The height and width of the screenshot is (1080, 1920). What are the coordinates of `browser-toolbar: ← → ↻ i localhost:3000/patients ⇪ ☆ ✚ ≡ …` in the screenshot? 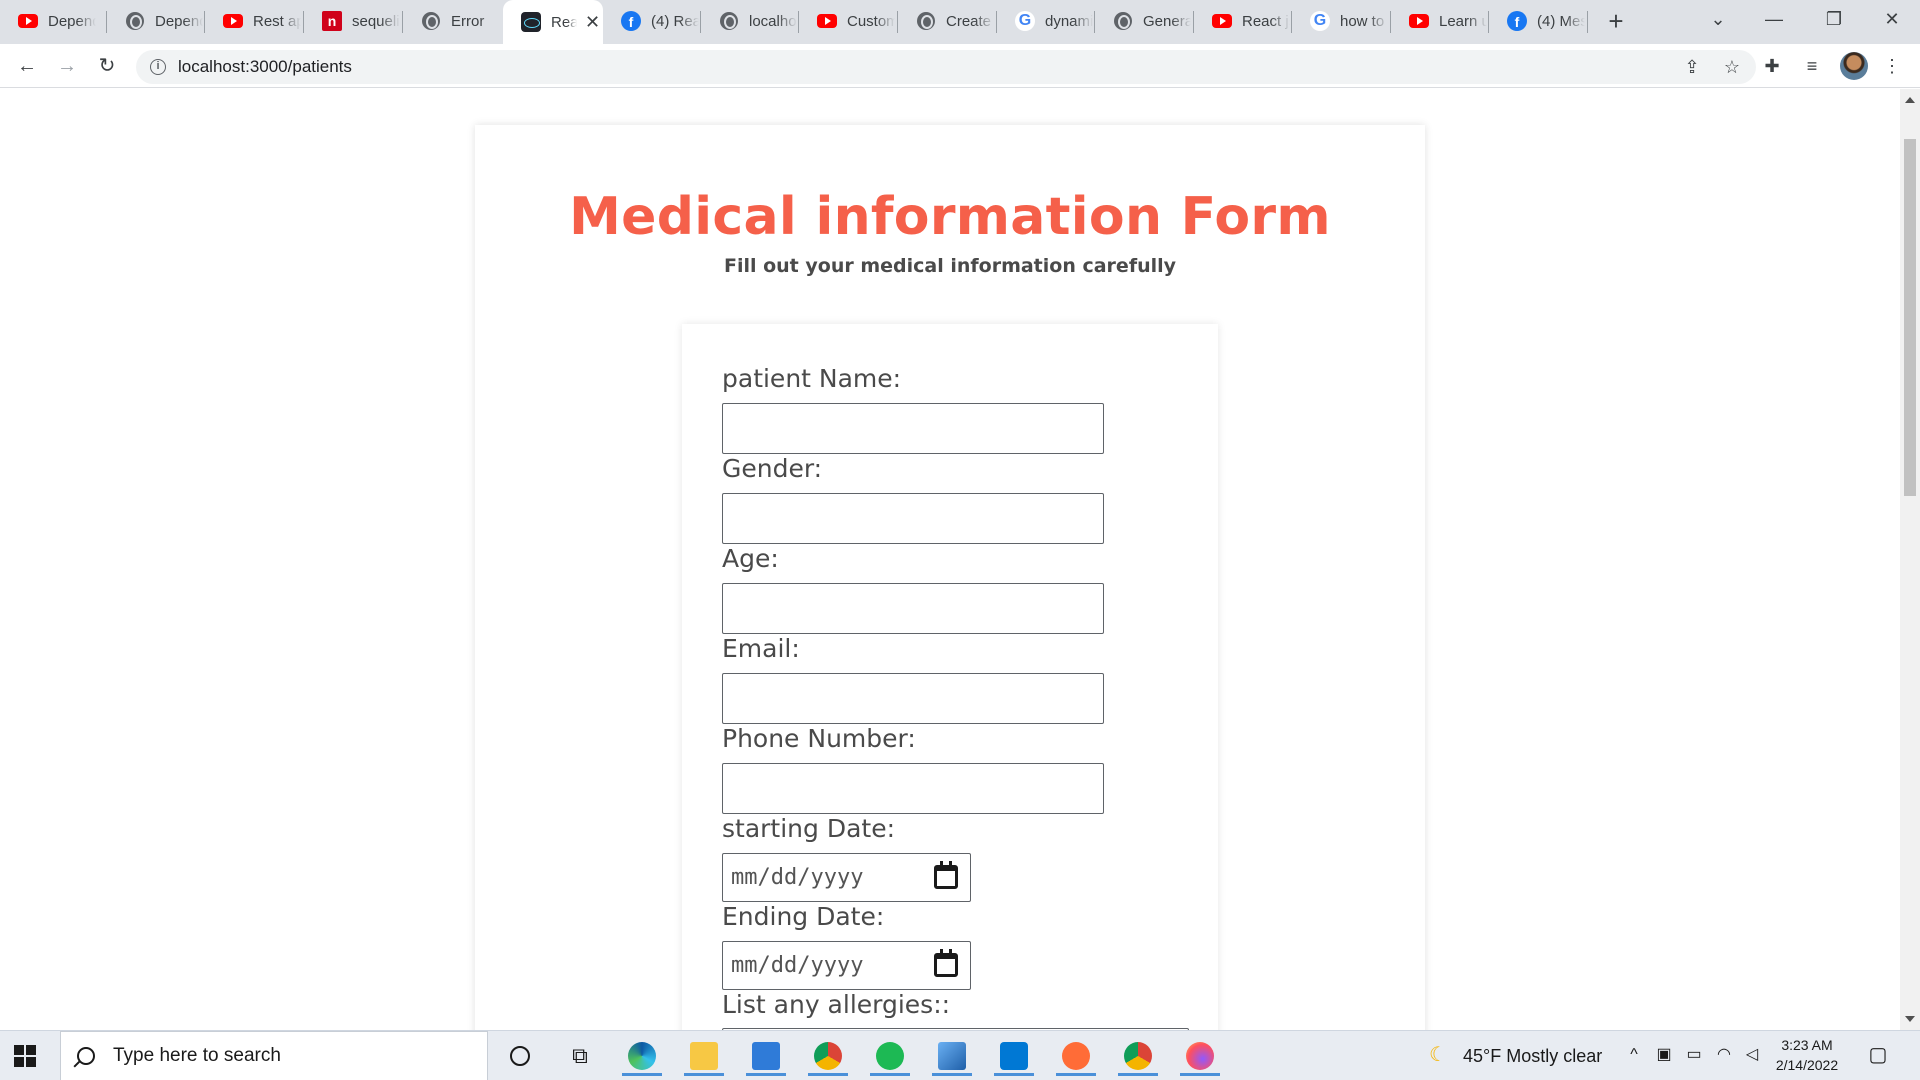 It's located at (960, 66).